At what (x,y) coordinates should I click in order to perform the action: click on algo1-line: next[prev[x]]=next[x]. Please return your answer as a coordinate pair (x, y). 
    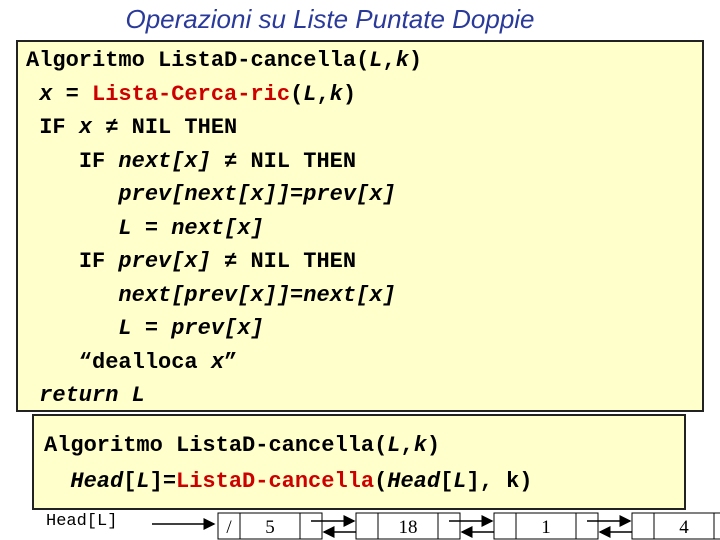
    Looking at the image, I should click on (364, 296).